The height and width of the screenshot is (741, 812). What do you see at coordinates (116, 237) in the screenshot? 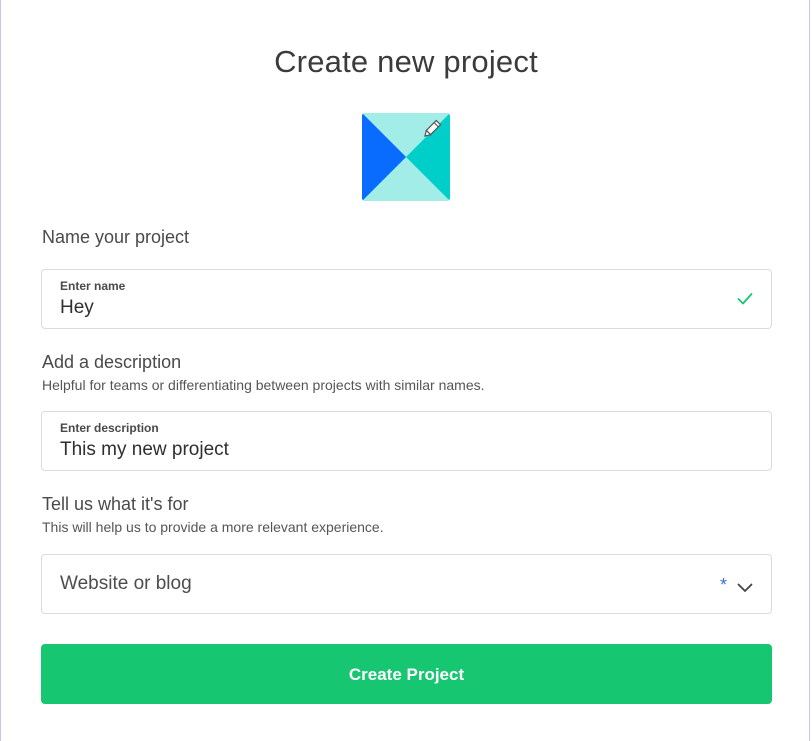
I see `name-section-label: Name your project` at bounding box center [116, 237].